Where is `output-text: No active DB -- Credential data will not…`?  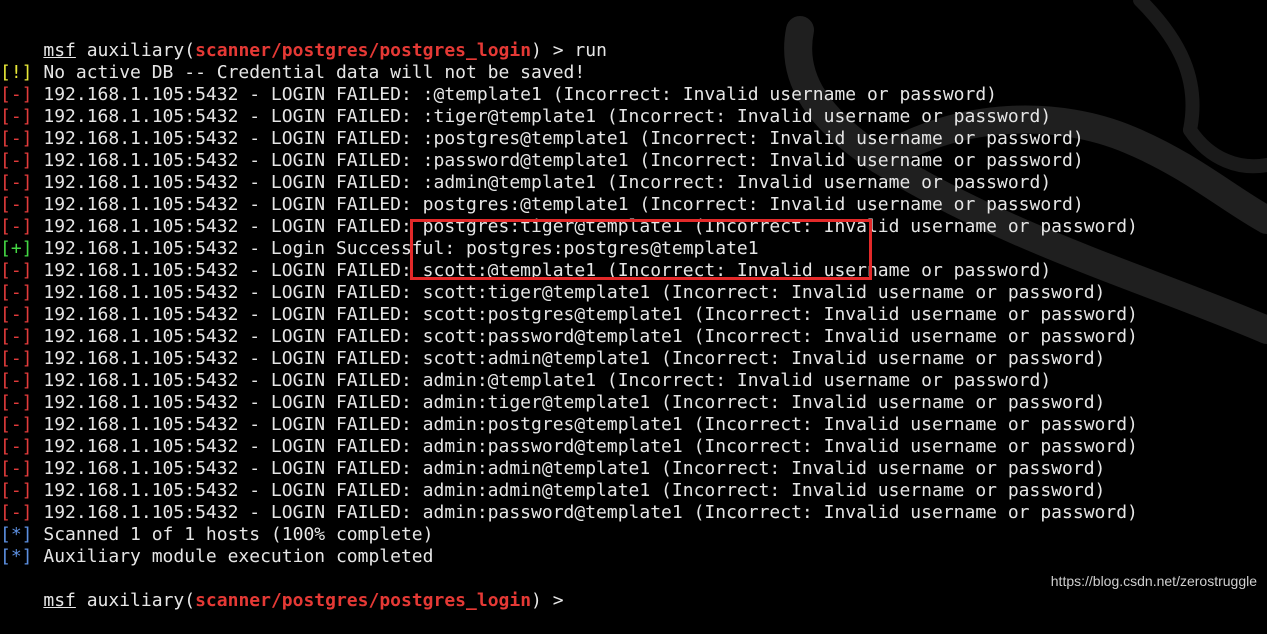
output-text: No active DB -- Credential data will not… is located at coordinates (309, 72).